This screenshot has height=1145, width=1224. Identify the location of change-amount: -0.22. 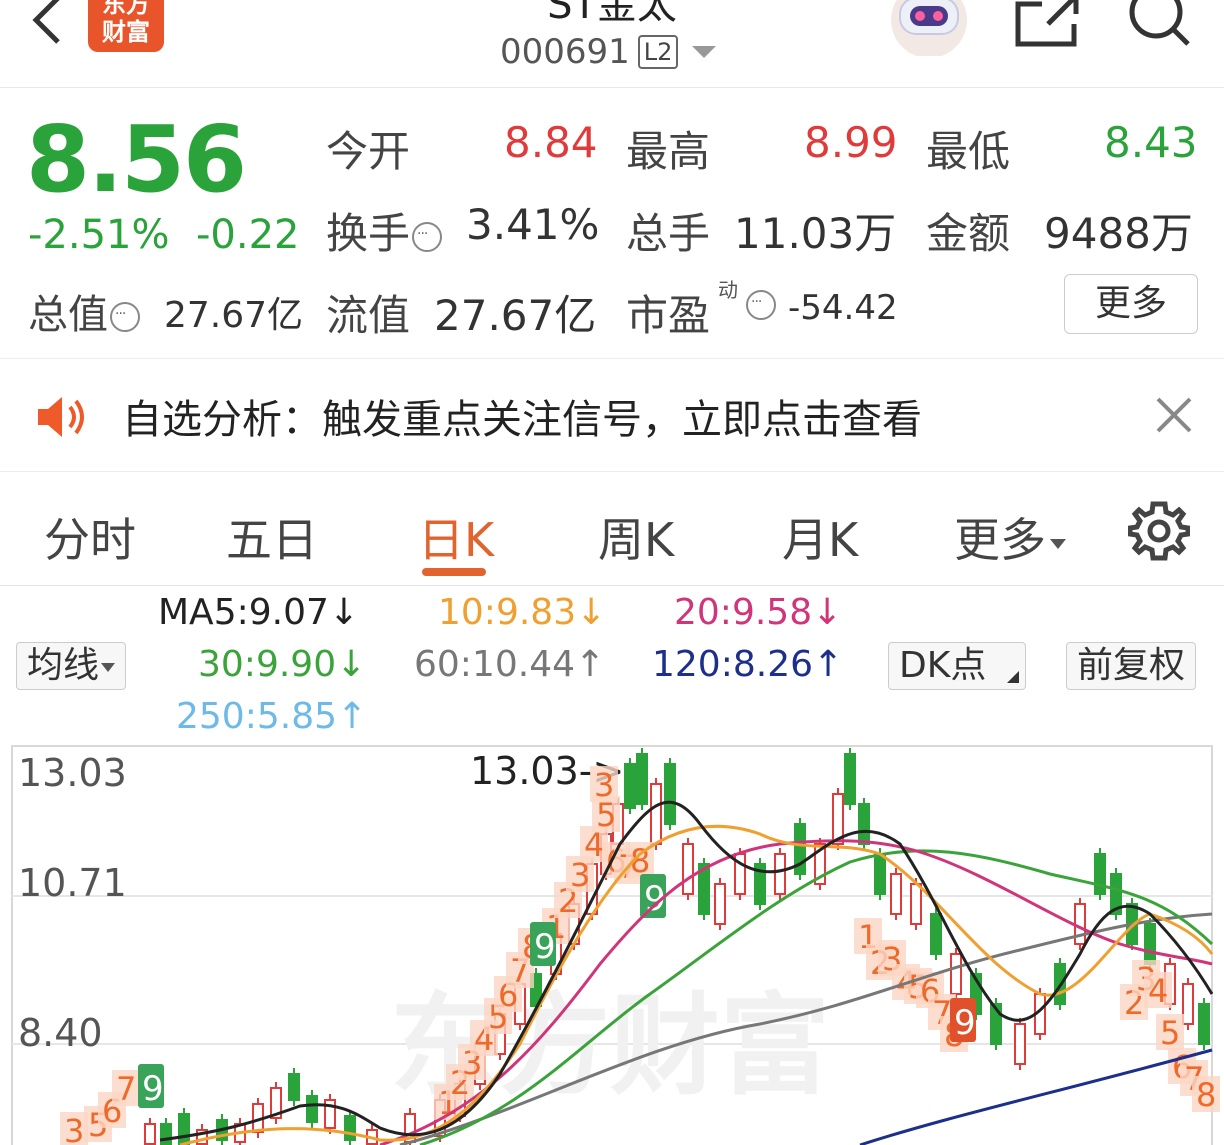
(248, 235).